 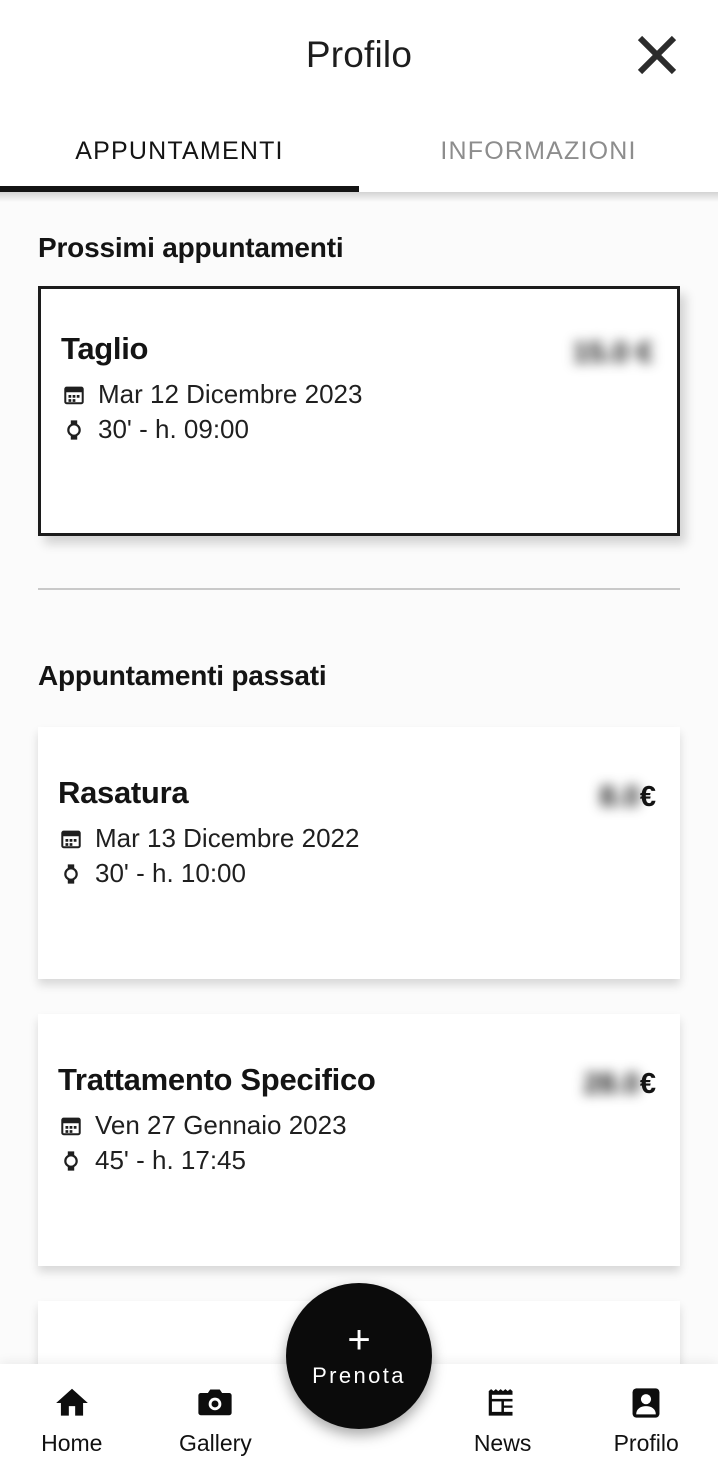 What do you see at coordinates (628, 877) in the screenshot?
I see `appointment-price: 8.0€` at bounding box center [628, 877].